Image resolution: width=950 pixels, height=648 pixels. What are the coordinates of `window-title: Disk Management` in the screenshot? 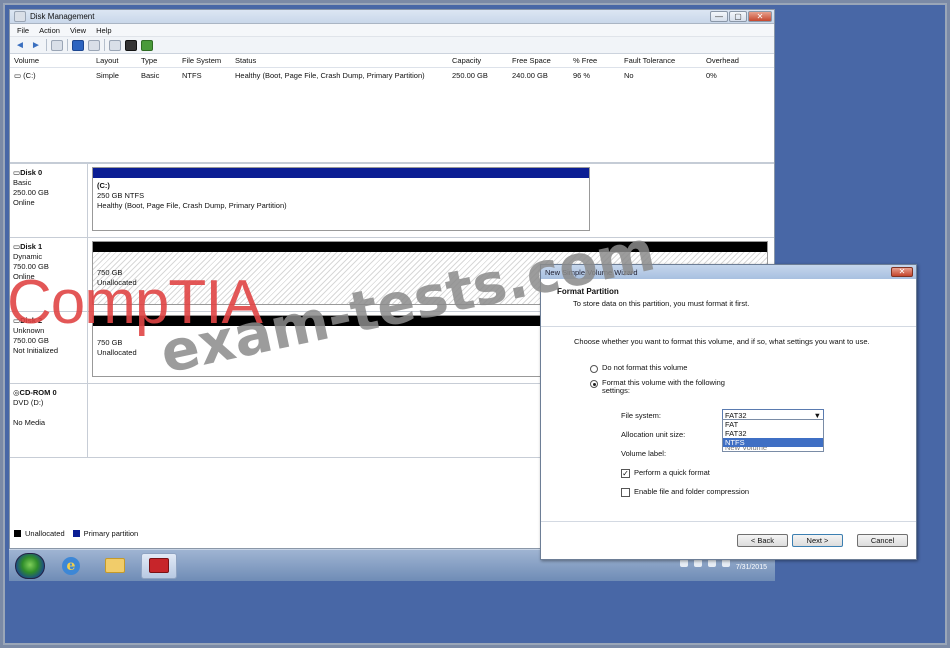 It's located at (62, 16).